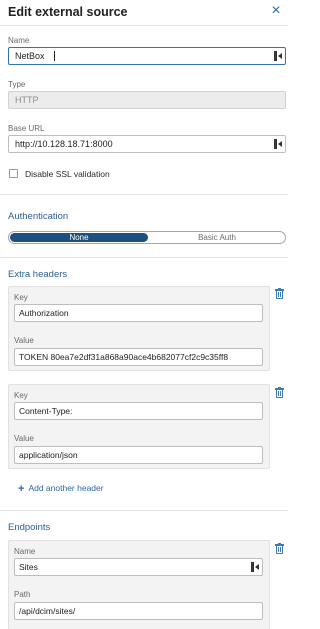 This screenshot has width=320, height=629. What do you see at coordinates (147, 56) in the screenshot?
I see `name-input: NetBox` at bounding box center [147, 56].